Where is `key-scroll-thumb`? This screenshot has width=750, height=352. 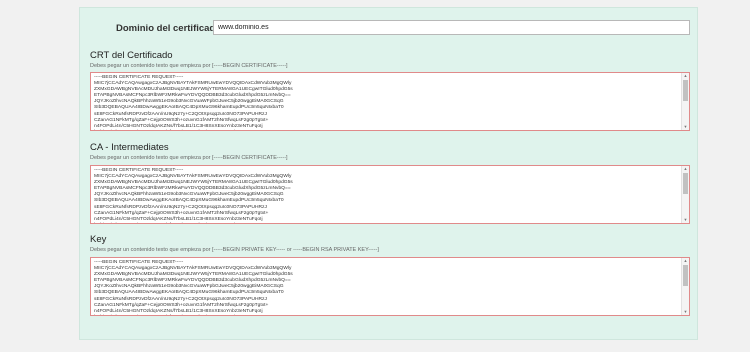 key-scroll-thumb is located at coordinates (685, 275).